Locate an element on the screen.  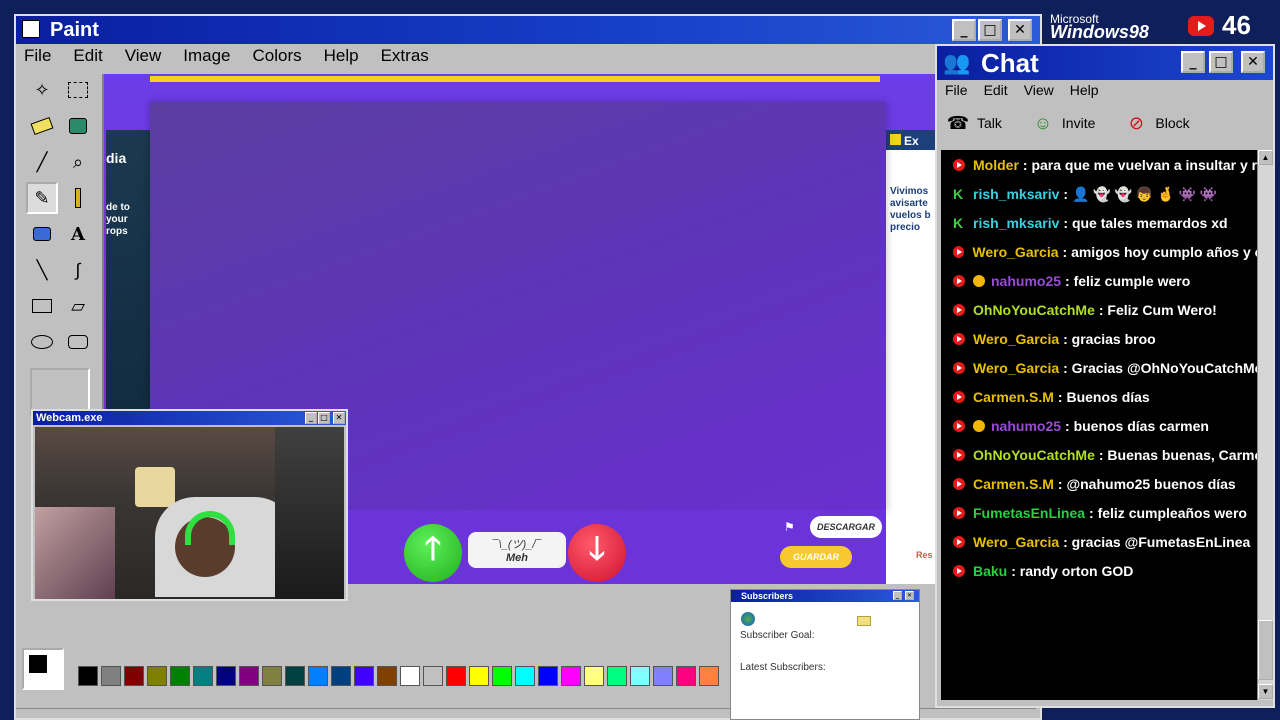
rectangle-tool-icon is located at coordinates (42, 306).